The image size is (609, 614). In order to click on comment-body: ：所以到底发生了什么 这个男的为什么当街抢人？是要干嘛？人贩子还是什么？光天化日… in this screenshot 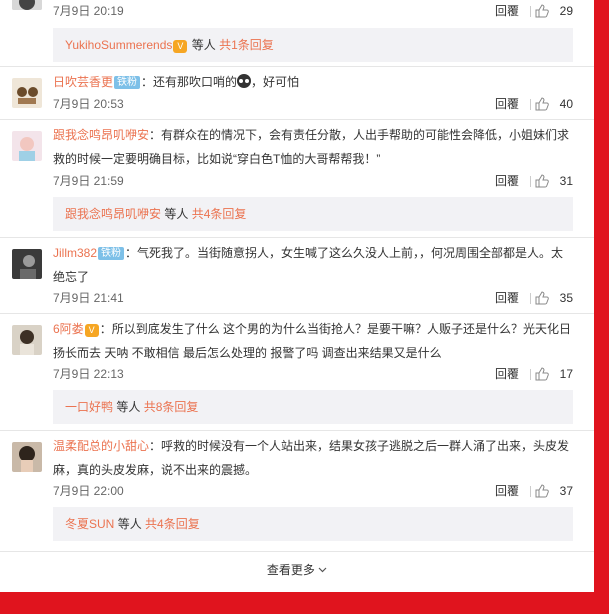, I will do `click(312, 341)`.